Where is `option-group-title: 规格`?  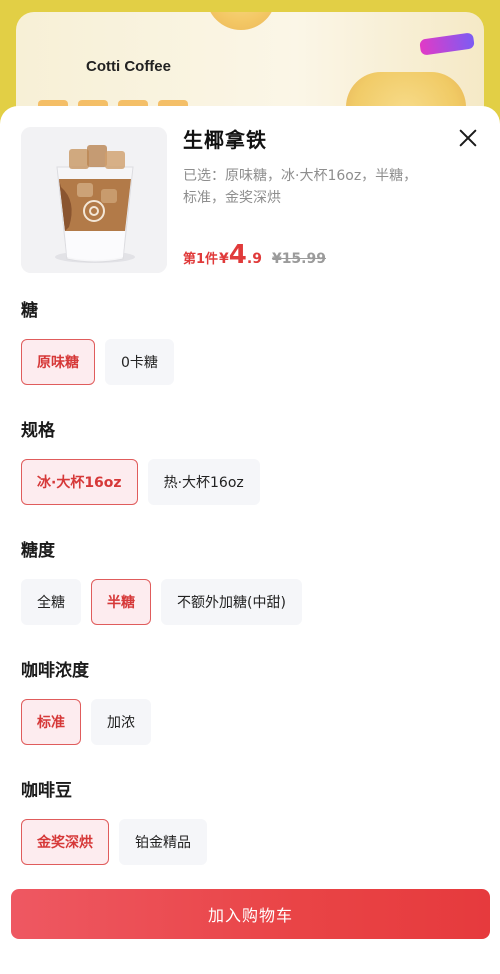 option-group-title: 规格 is located at coordinates (38, 431).